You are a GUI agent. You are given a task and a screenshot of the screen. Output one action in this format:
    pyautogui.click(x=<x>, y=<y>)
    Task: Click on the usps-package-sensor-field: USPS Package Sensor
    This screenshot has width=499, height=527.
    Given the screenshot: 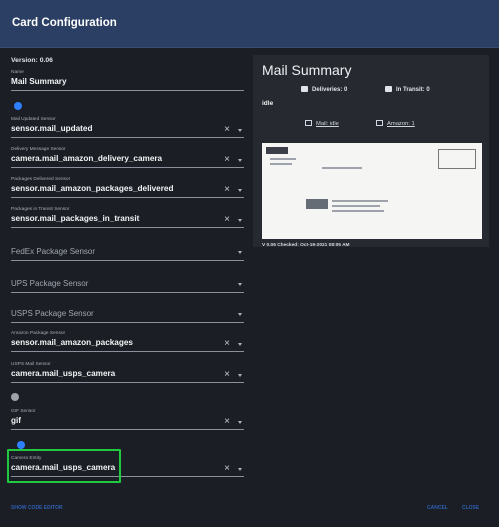 What is the action you would take?
    pyautogui.click(x=127, y=316)
    